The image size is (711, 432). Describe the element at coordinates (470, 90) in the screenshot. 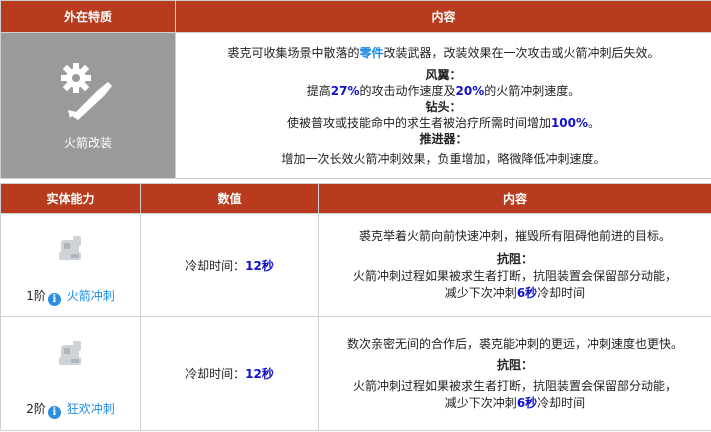

I see `fengyi-v2: 20%` at that location.